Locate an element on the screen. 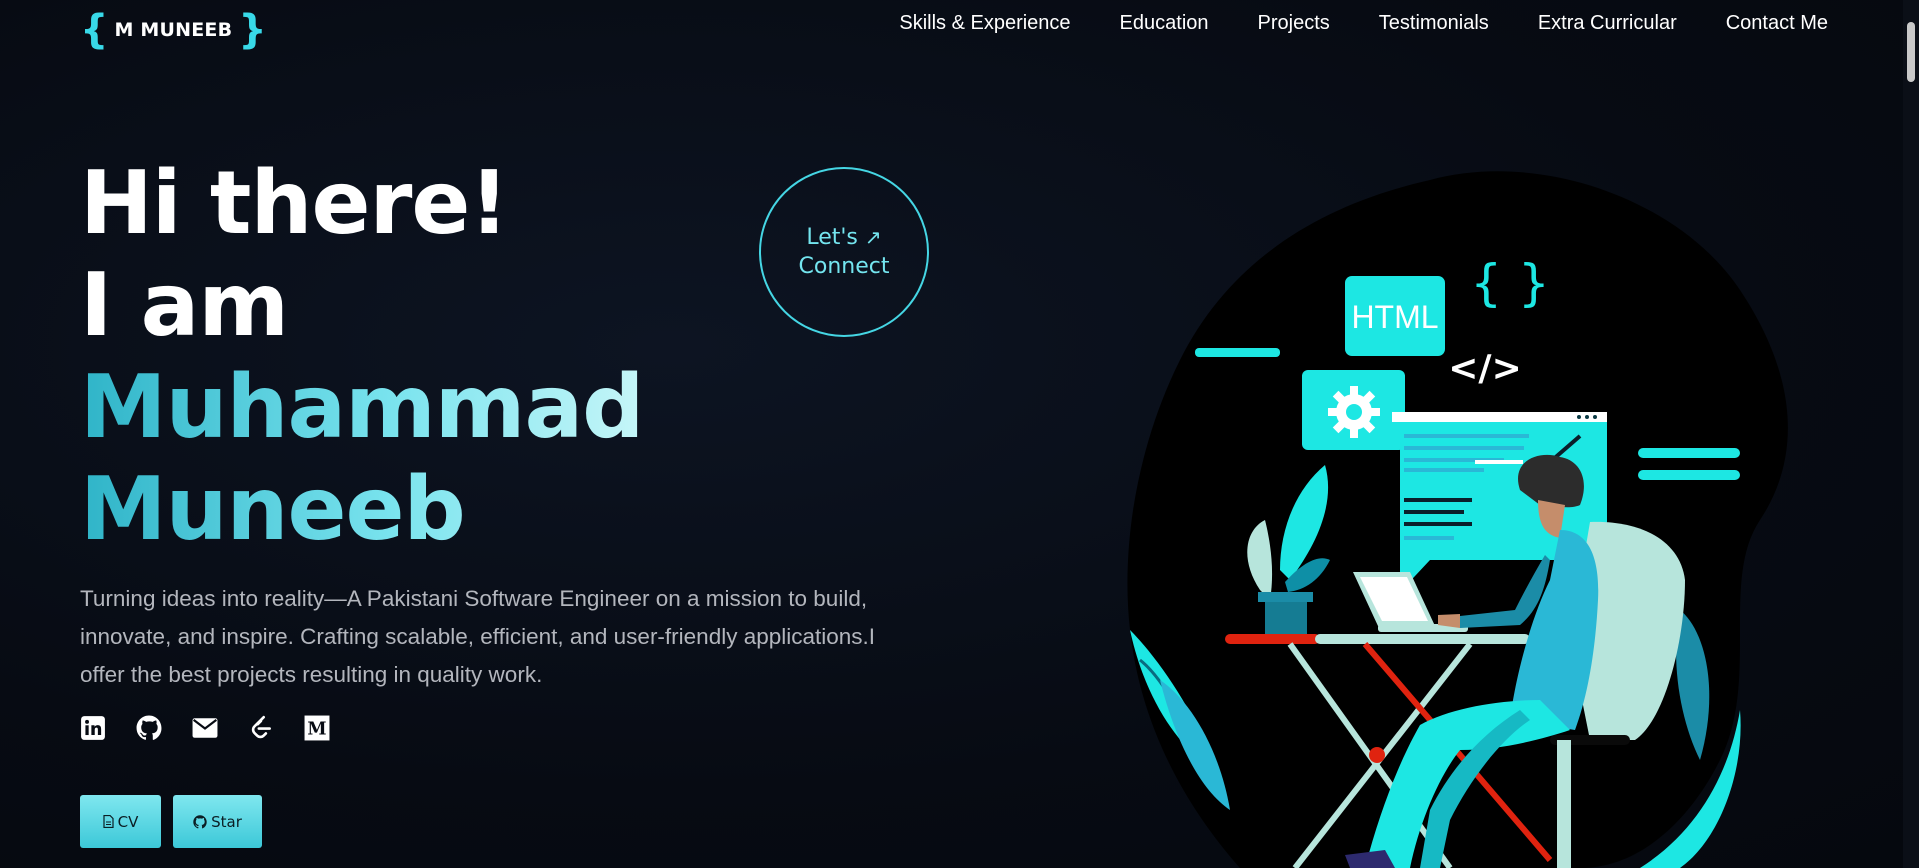 This screenshot has width=1919, height=868. dash-left is located at coordinates (1237, 352).